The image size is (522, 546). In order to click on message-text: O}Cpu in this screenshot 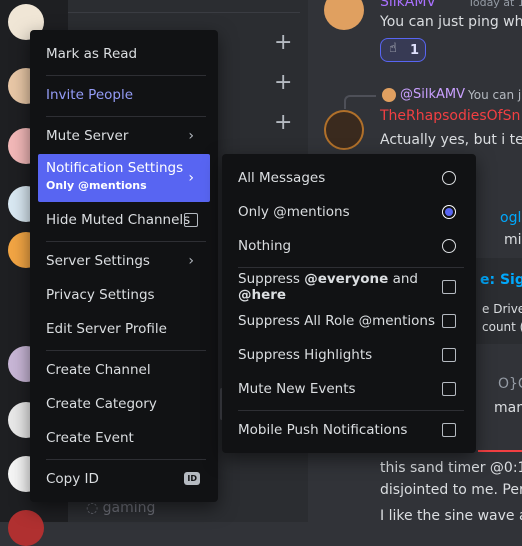, I will do `click(510, 384)`.